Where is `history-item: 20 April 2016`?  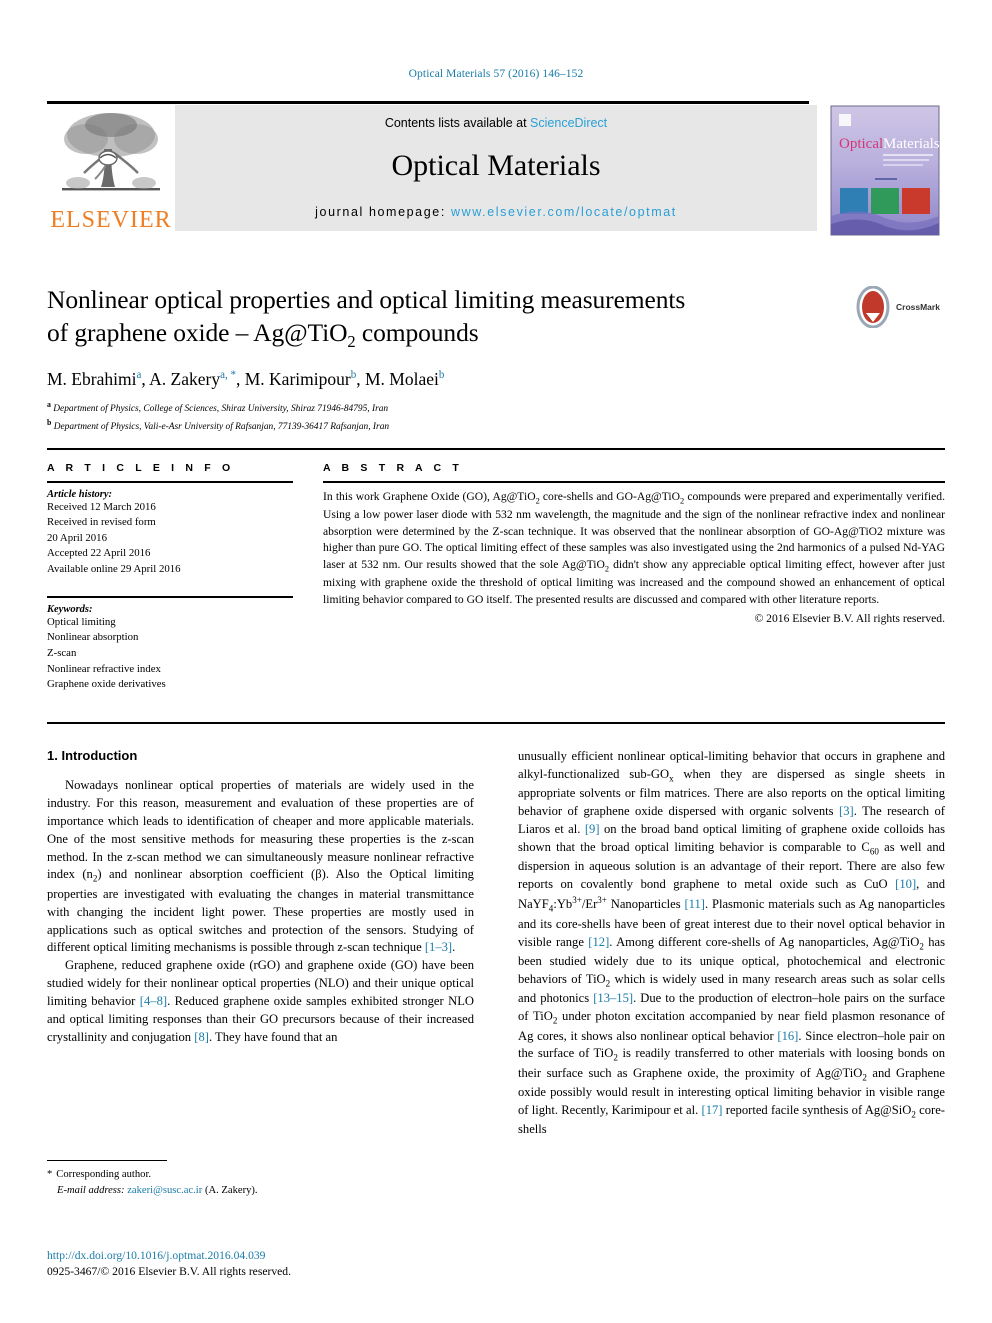 history-item: 20 April 2016 is located at coordinates (77, 537).